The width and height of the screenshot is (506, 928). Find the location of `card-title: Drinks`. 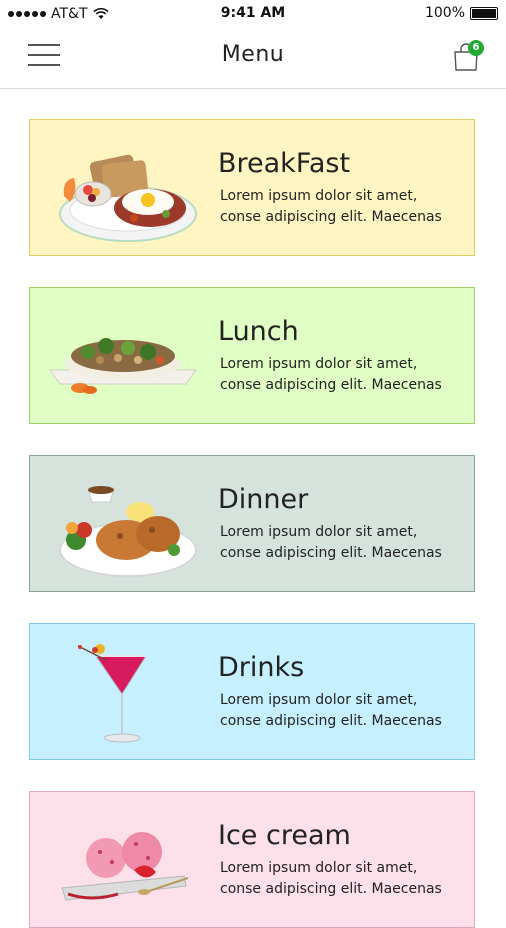

card-title: Drinks is located at coordinates (261, 667).